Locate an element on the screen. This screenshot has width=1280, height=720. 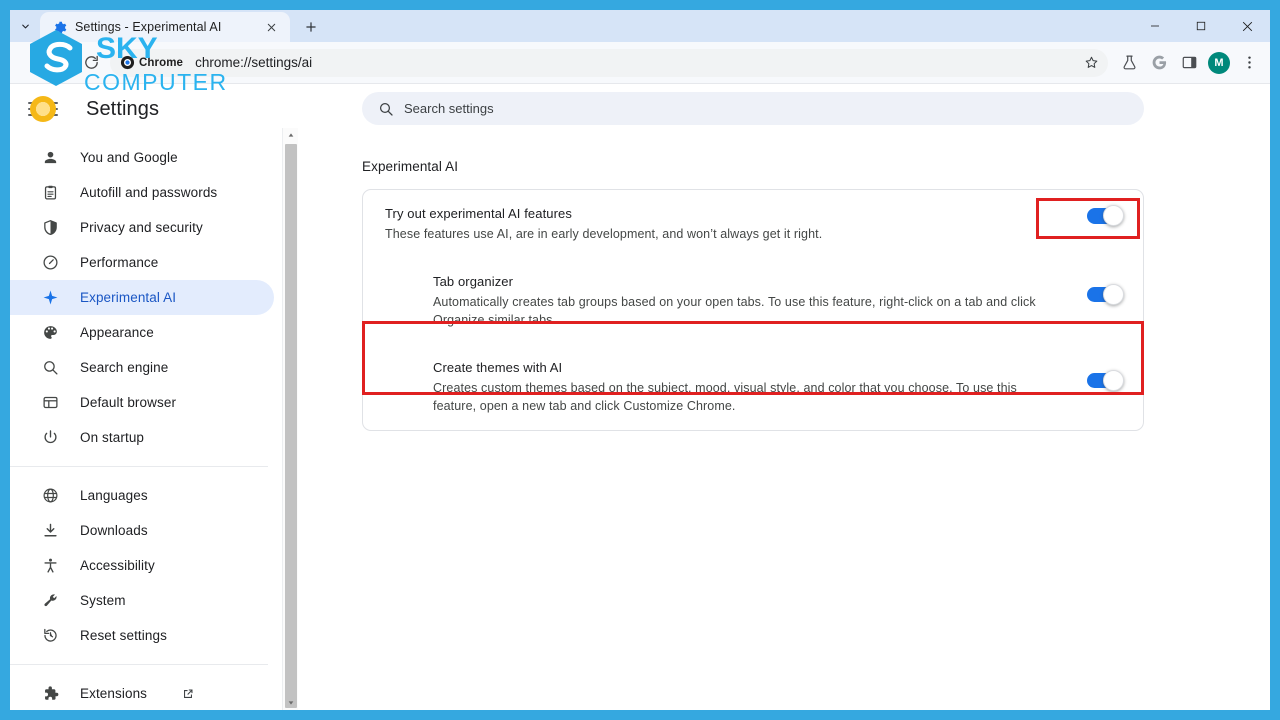
toggle-create-themes-with-ai is located at coordinates (1105, 380).